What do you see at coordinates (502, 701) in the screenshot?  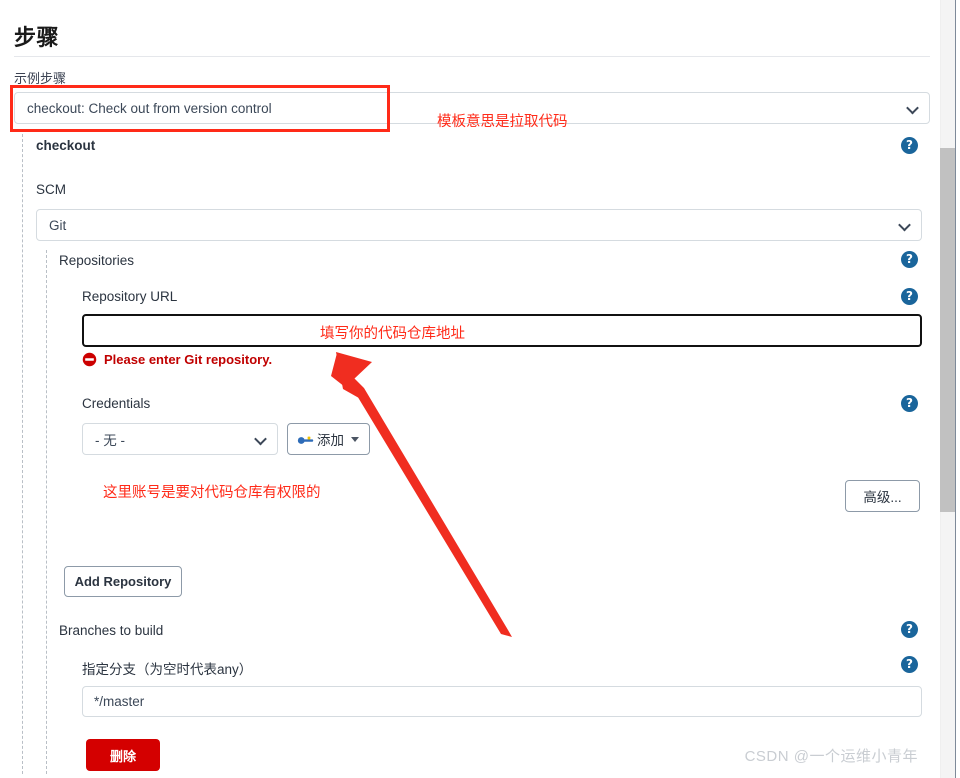 I see `branch-specifier-input` at bounding box center [502, 701].